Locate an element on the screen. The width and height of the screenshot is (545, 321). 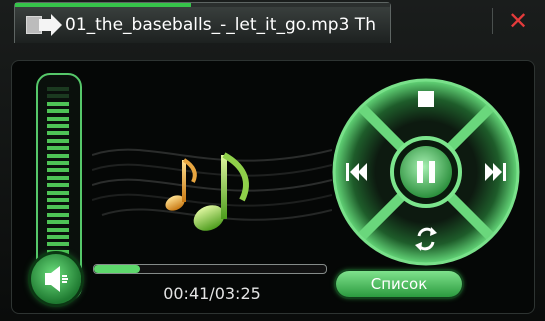
pause-button is located at coordinates (426, 172).